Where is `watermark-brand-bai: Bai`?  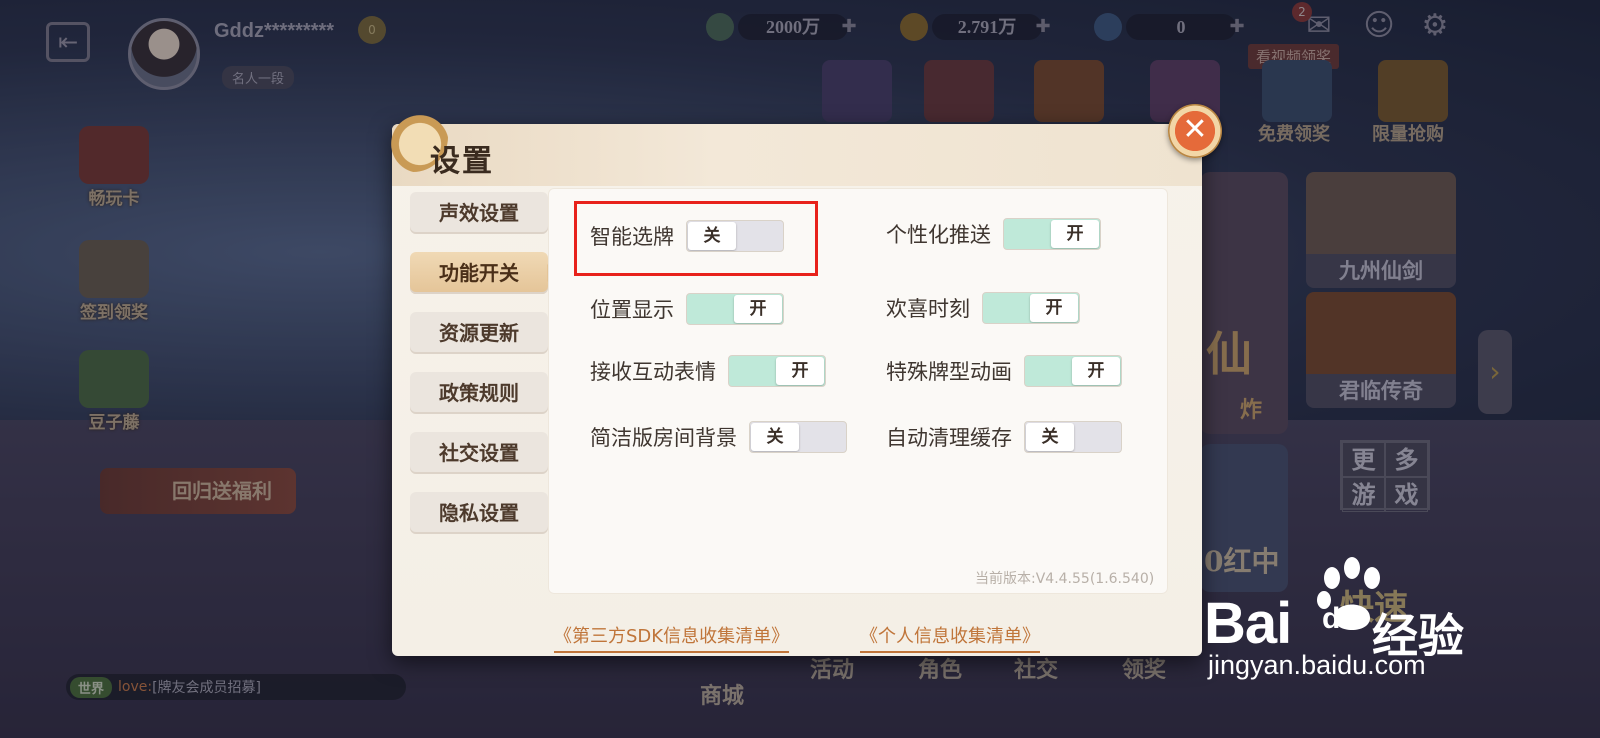
watermark-brand-bai: Bai is located at coordinates (1248, 623).